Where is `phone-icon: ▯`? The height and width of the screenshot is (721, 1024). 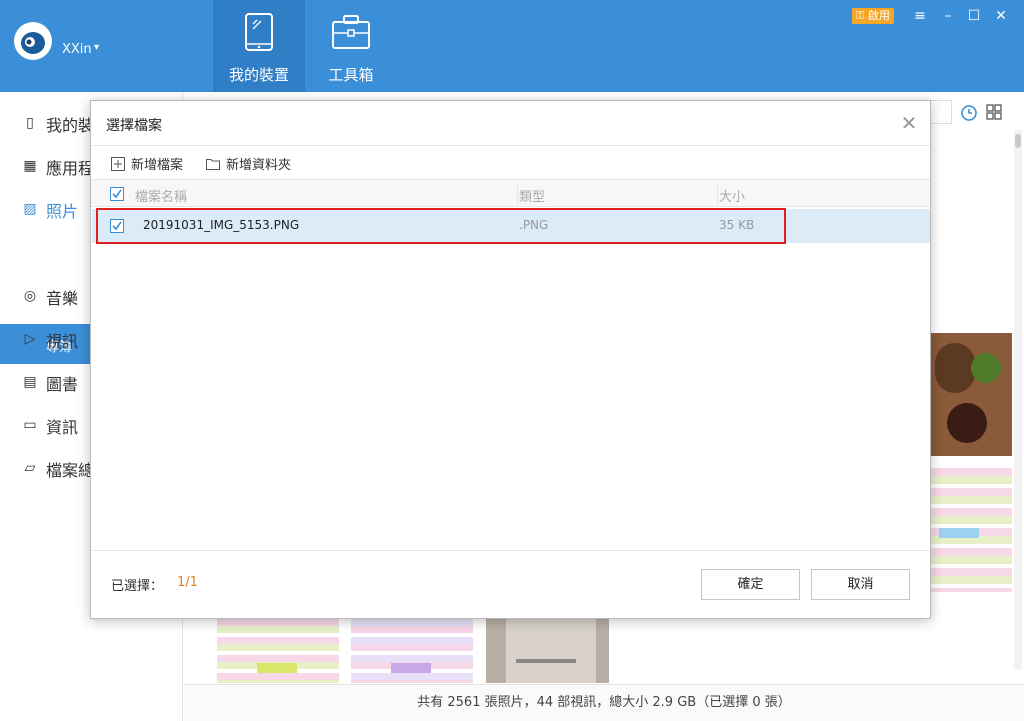 phone-icon: ▯ is located at coordinates (30, 123).